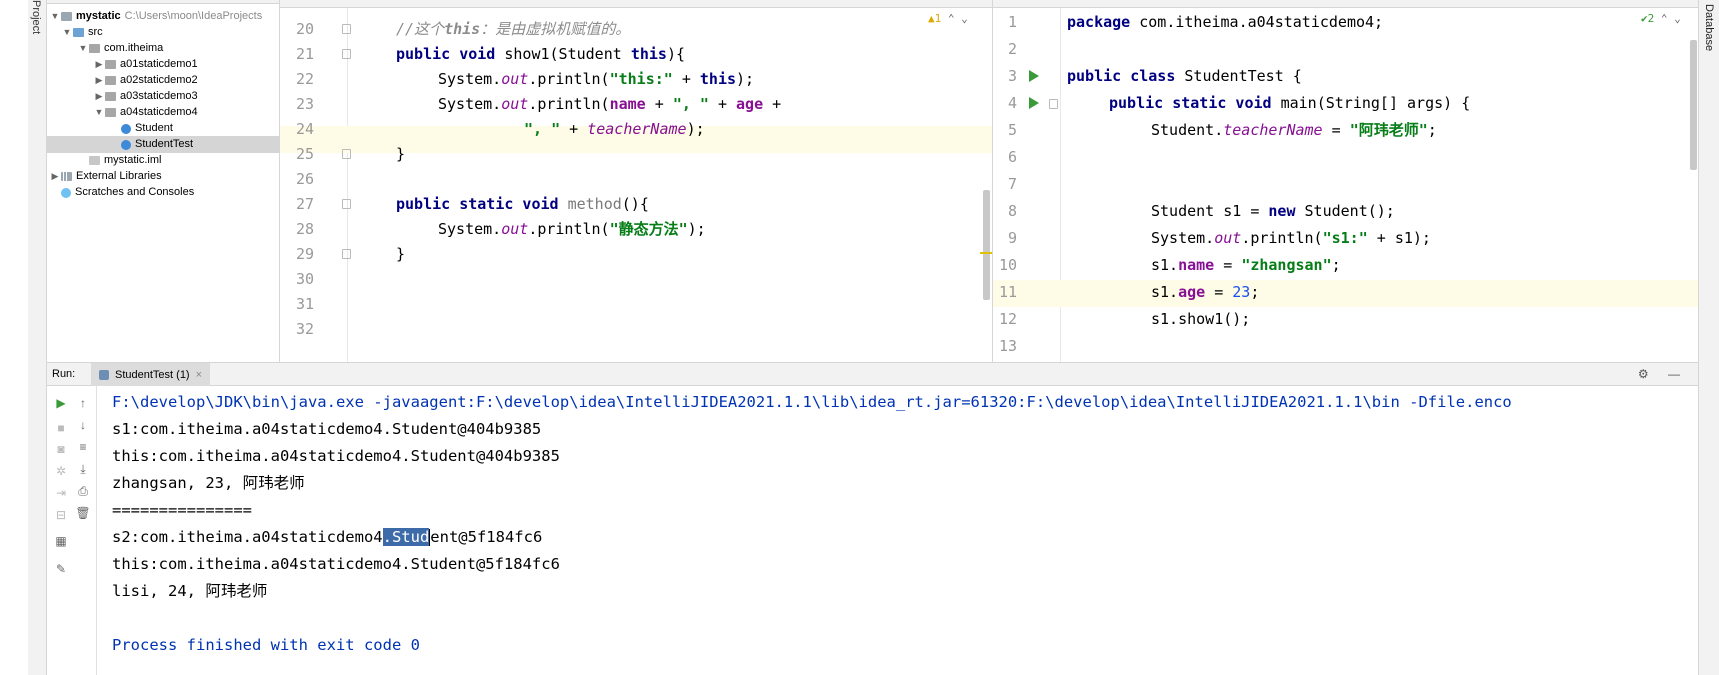 Image resolution: width=1719 pixels, height=675 pixels. What do you see at coordinates (163, 2) in the screenshot?
I see `project-tree-header` at bounding box center [163, 2].